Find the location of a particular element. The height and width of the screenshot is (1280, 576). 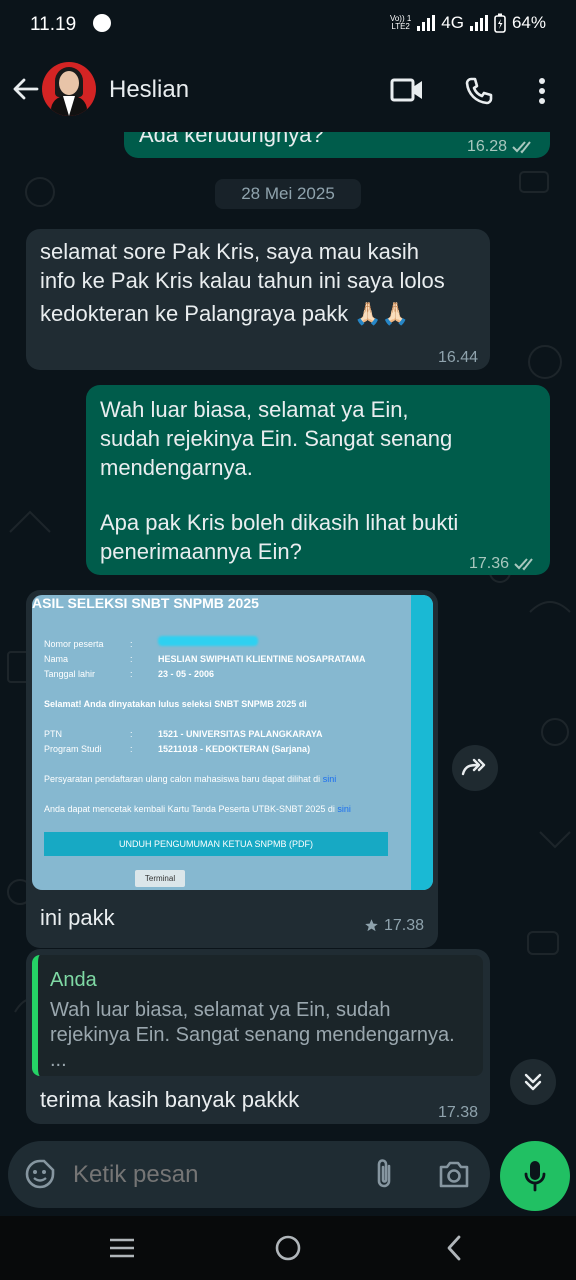

back-arrow-icon is located at coordinates (25, 89).